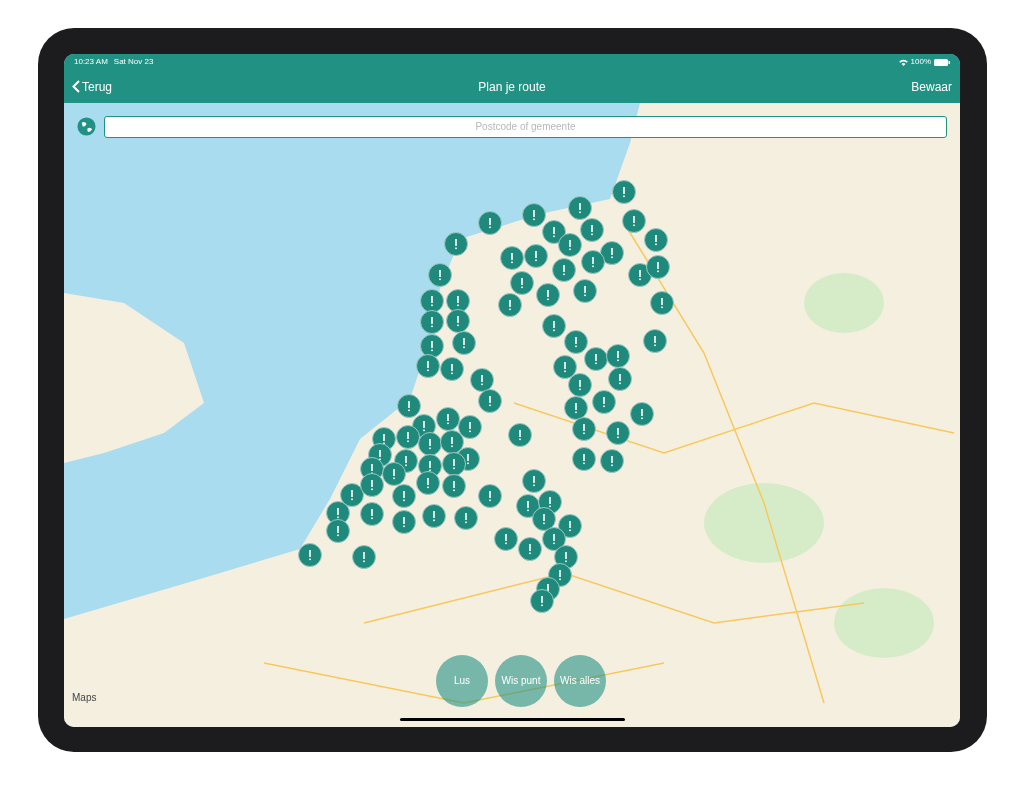  Describe the element at coordinates (86, 126) in the screenshot. I see `globe-icon` at that location.